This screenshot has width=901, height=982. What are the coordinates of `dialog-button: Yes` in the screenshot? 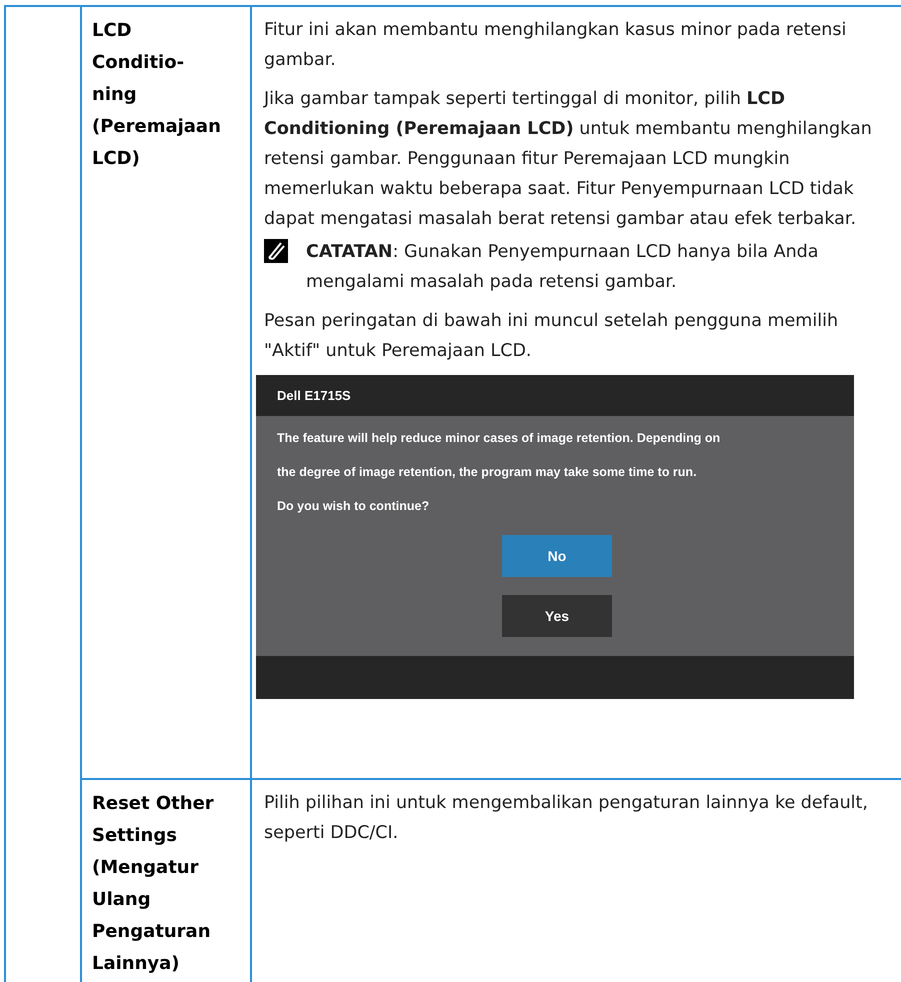 It's located at (557, 616).